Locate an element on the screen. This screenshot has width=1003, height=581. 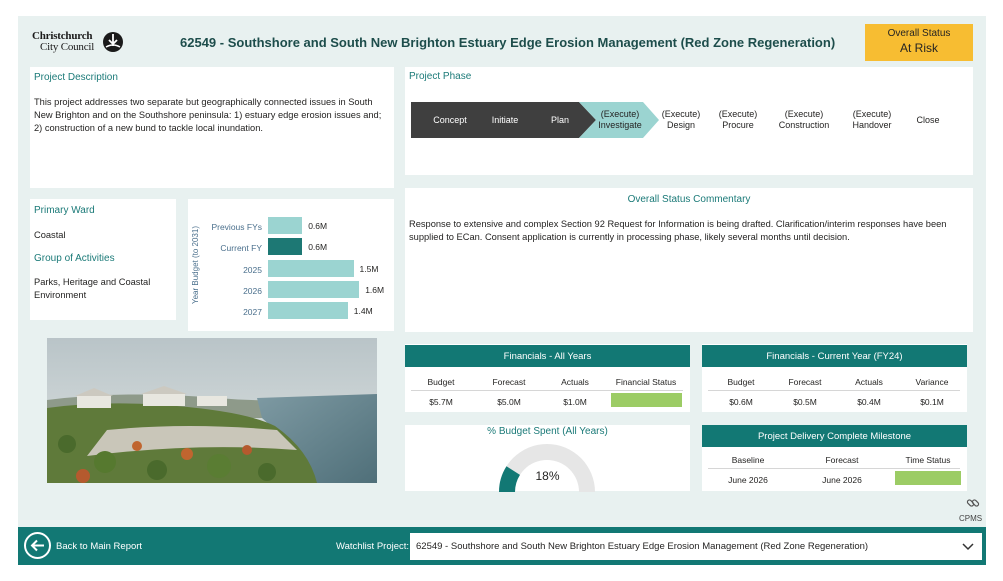
phase-step-concept: Concept is located at coordinates (450, 119).